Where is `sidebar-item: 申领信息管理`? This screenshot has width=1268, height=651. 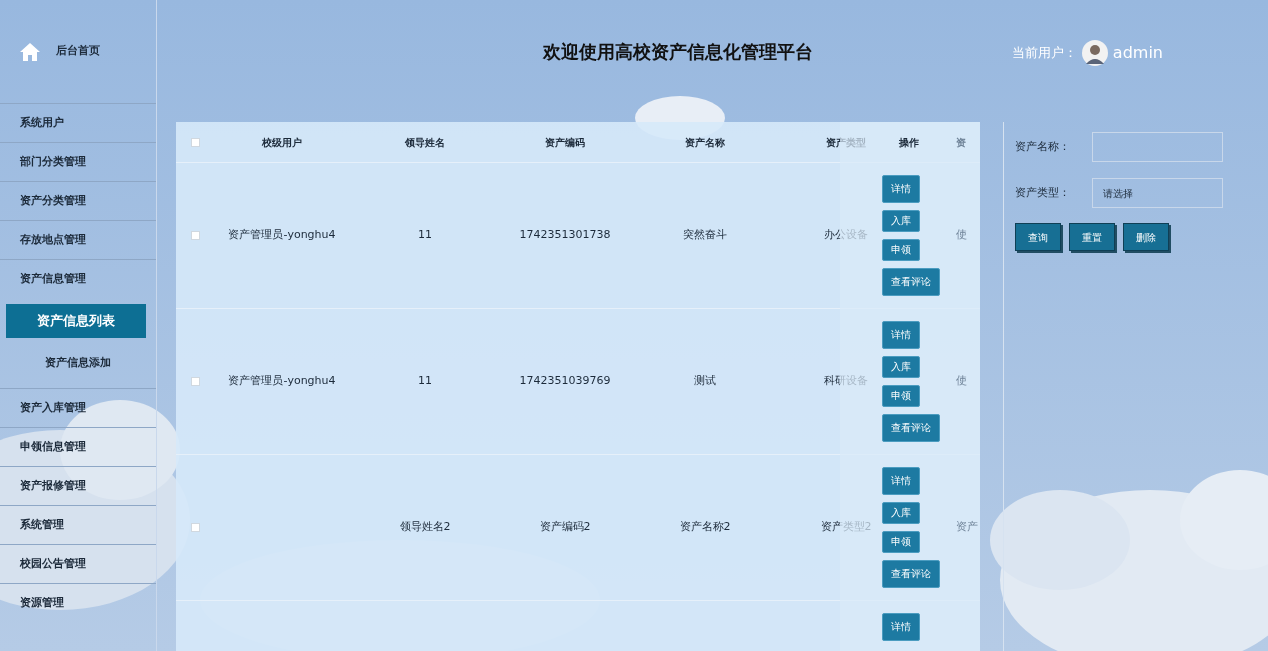
sidebar-item: 申领信息管理 is located at coordinates (78, 446).